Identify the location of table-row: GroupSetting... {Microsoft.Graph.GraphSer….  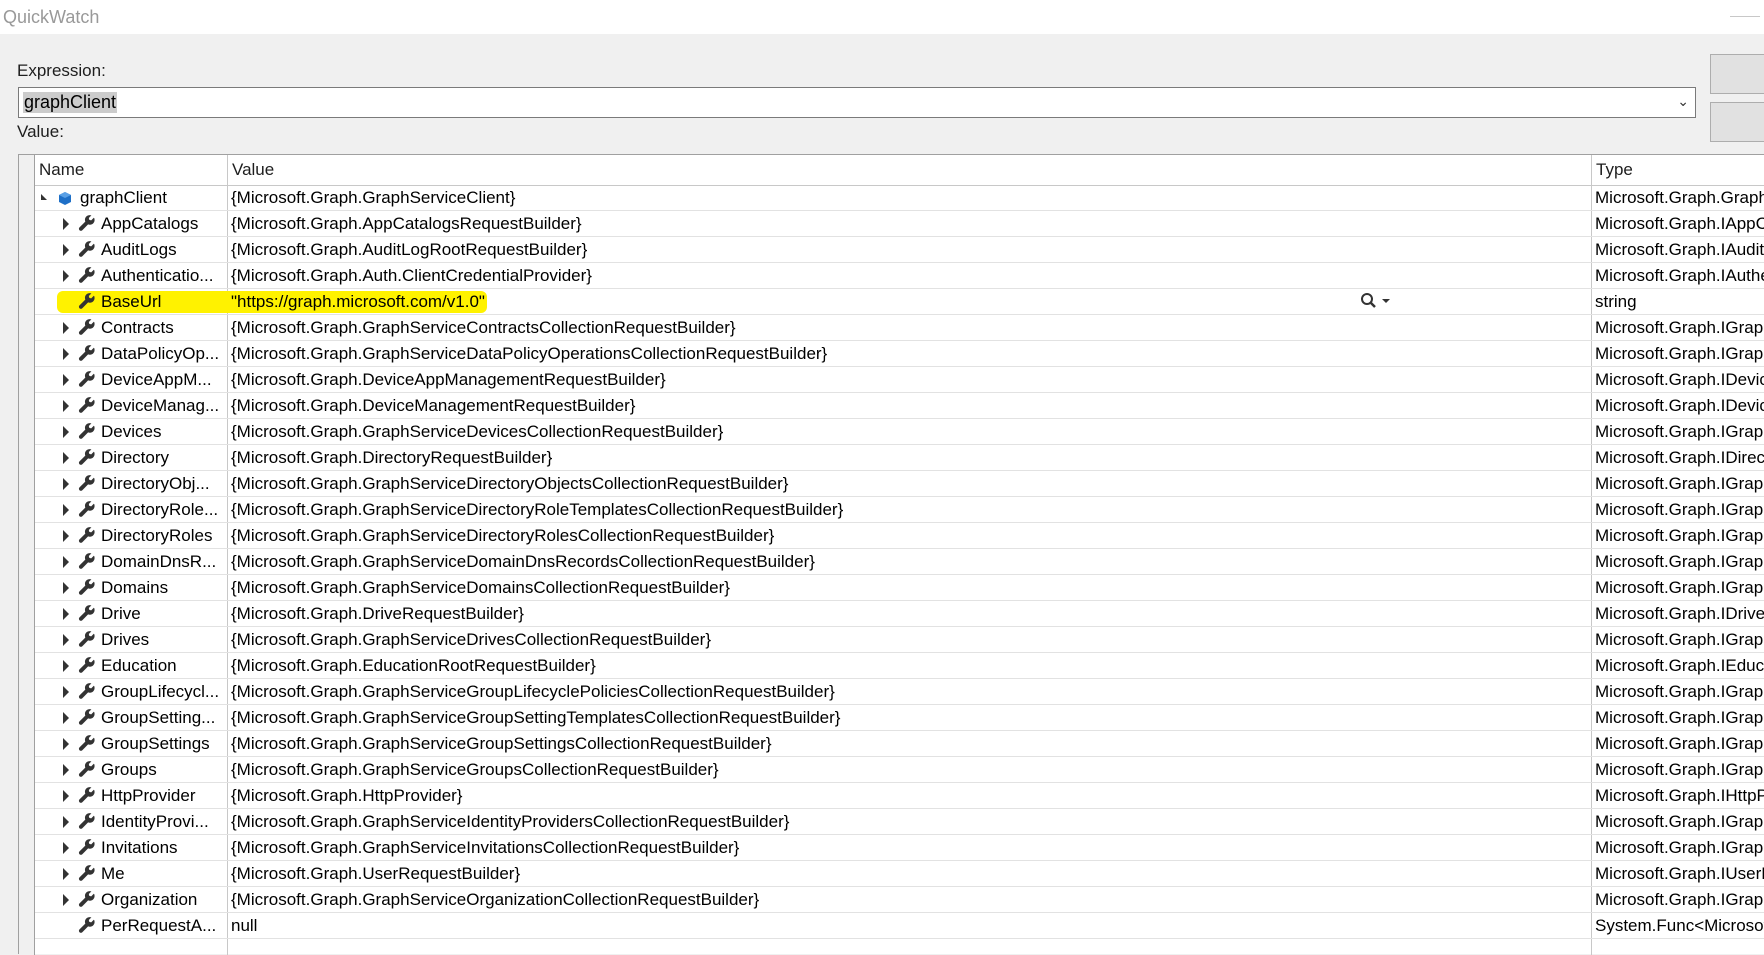
(899, 718).